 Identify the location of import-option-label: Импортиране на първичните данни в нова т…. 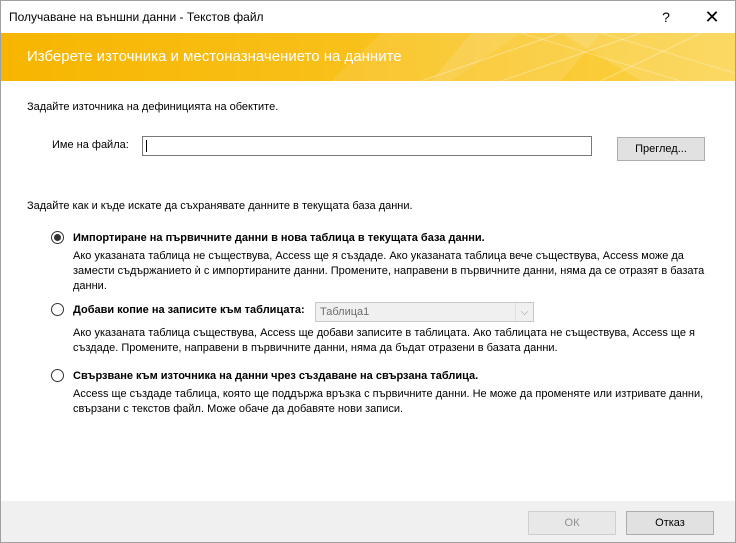
(279, 238).